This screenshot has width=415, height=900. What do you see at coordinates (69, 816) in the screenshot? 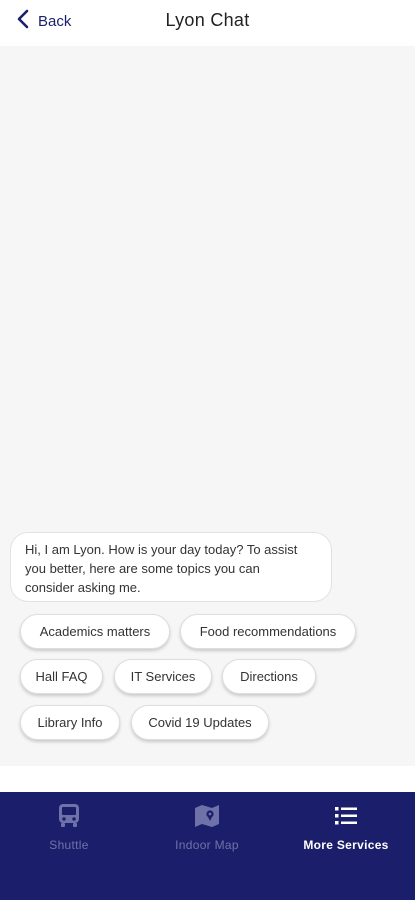
I see `bus-icon` at bounding box center [69, 816].